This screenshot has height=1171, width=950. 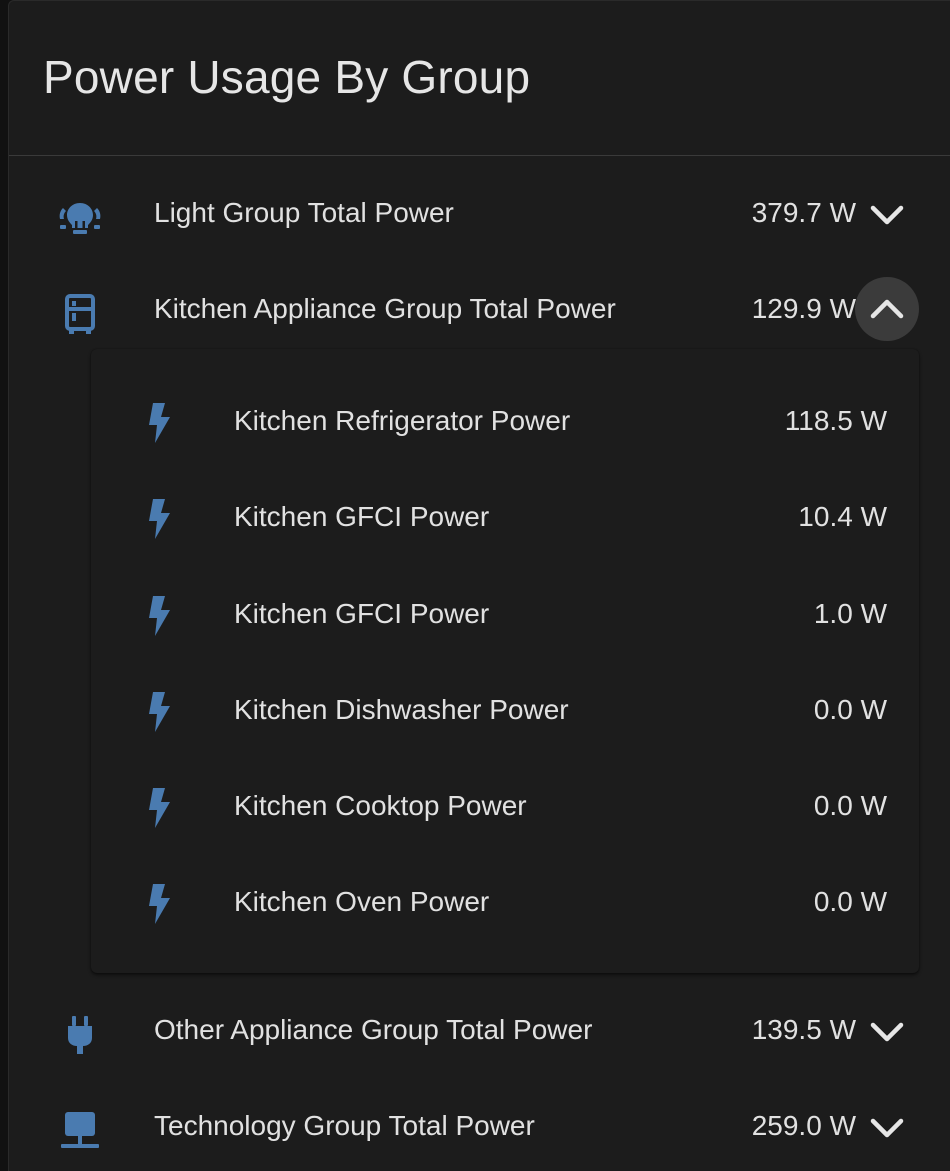 I want to click on entity-label: Kitchen Dishwasher Power, so click(x=401, y=709).